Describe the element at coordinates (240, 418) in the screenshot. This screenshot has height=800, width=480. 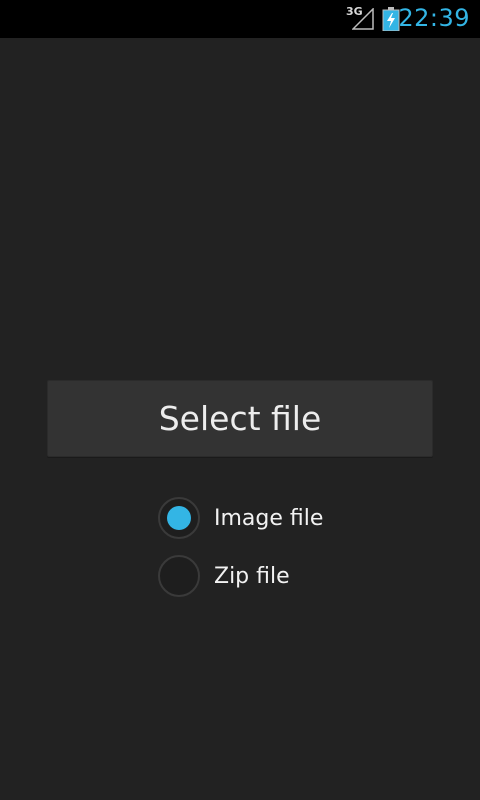
I see `select-file-button: Select file` at that location.